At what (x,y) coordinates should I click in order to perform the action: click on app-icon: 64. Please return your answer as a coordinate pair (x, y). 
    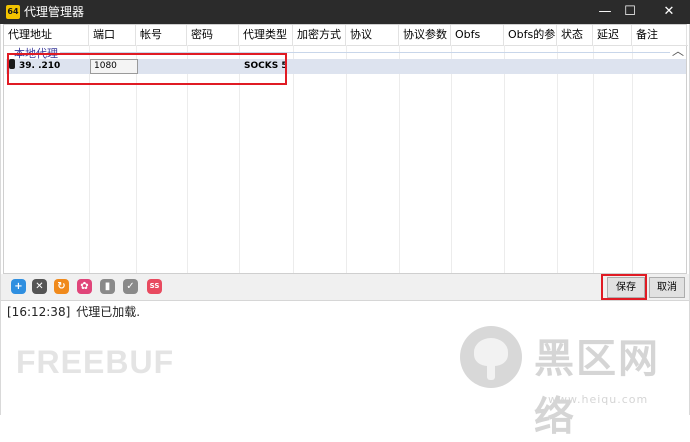
    Looking at the image, I should click on (13, 12).